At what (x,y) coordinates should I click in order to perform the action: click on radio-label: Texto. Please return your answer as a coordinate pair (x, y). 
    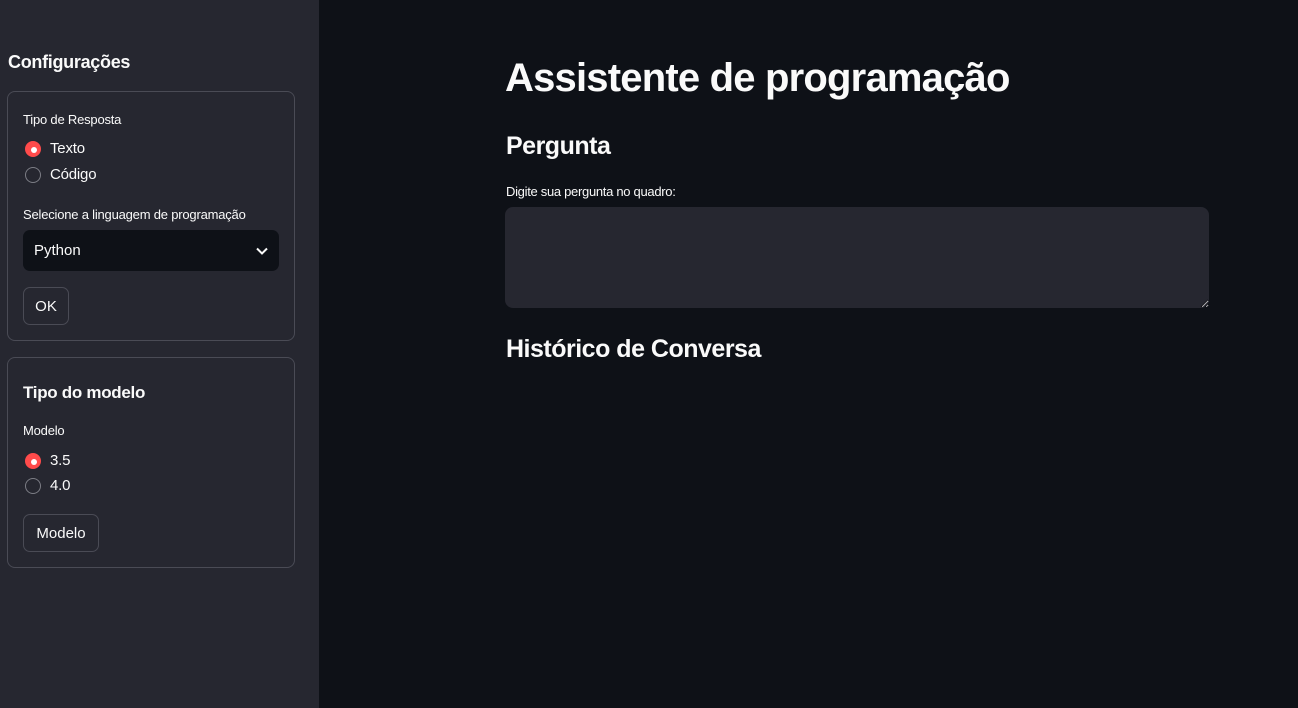
    Looking at the image, I should click on (67, 148).